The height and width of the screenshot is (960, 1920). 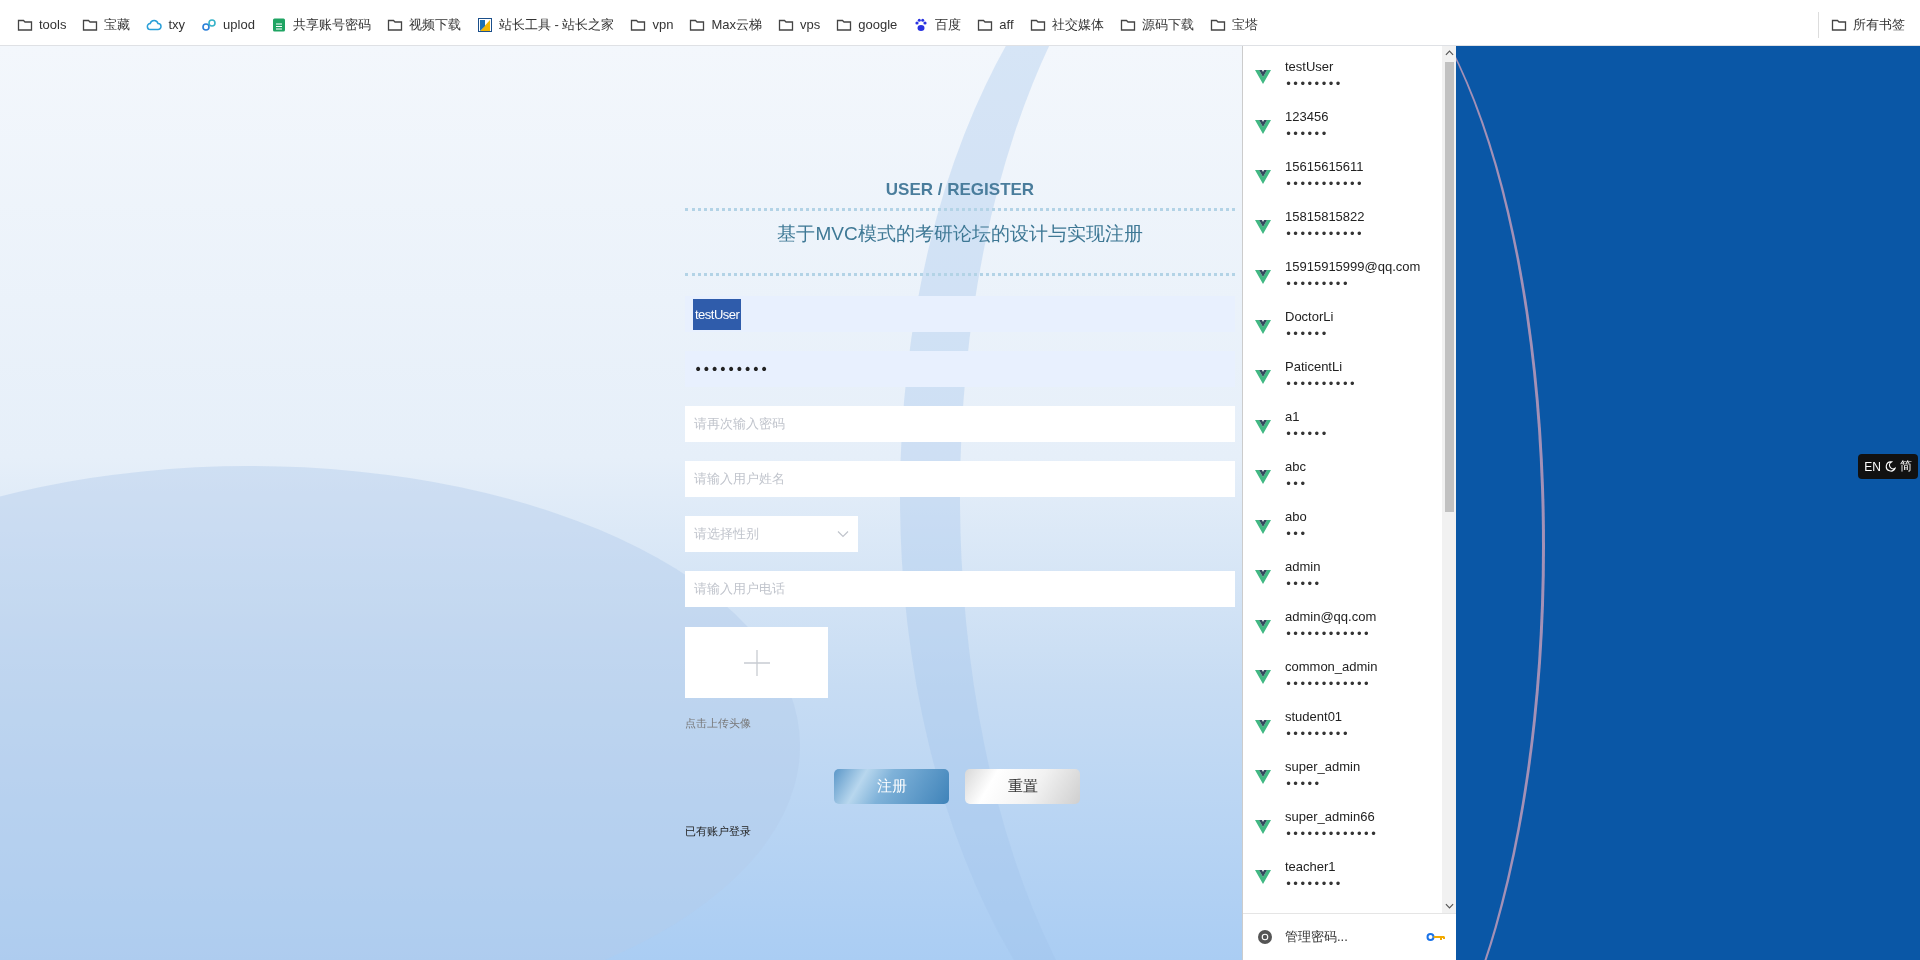 I want to click on bookmark: 视频下载, so click(x=423, y=24).